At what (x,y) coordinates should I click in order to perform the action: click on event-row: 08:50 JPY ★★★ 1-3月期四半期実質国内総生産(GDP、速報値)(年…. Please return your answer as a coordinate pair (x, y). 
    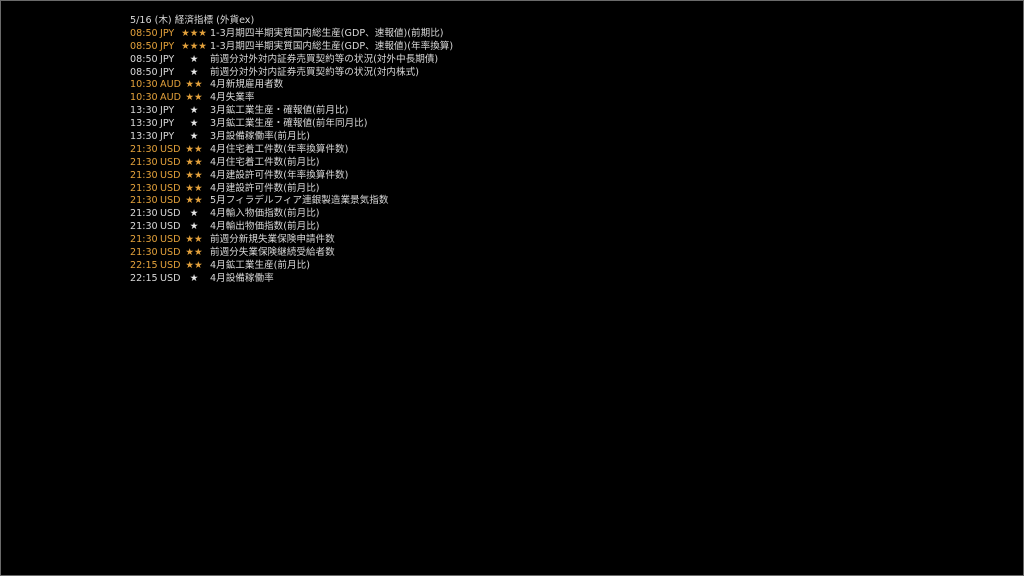
    Looking at the image, I should click on (430, 47).